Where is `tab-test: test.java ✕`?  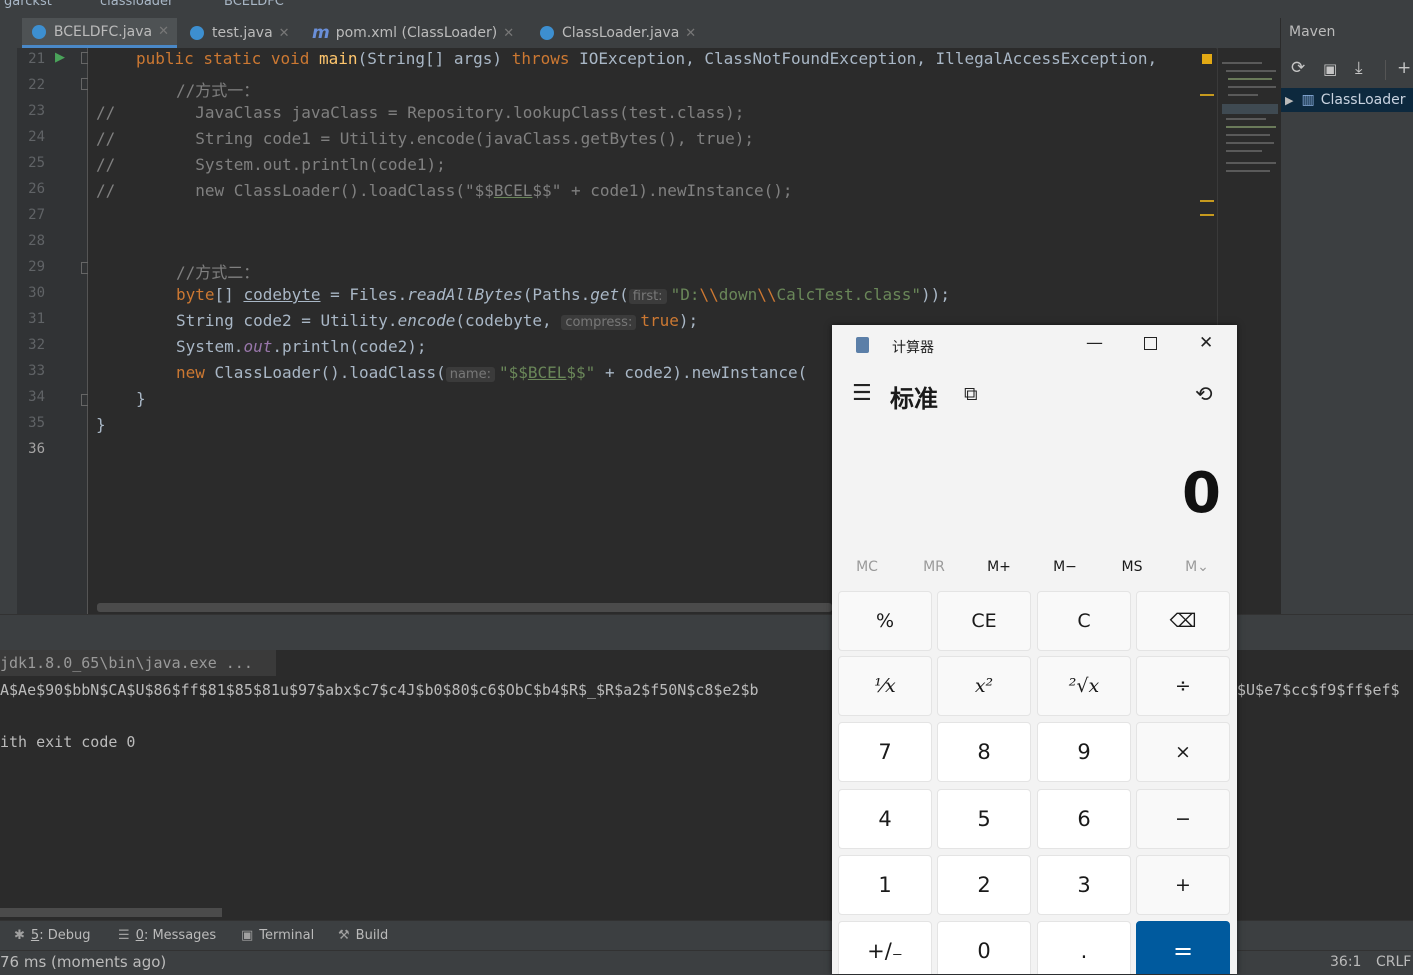 tab-test: test.java ✕ is located at coordinates (240, 33).